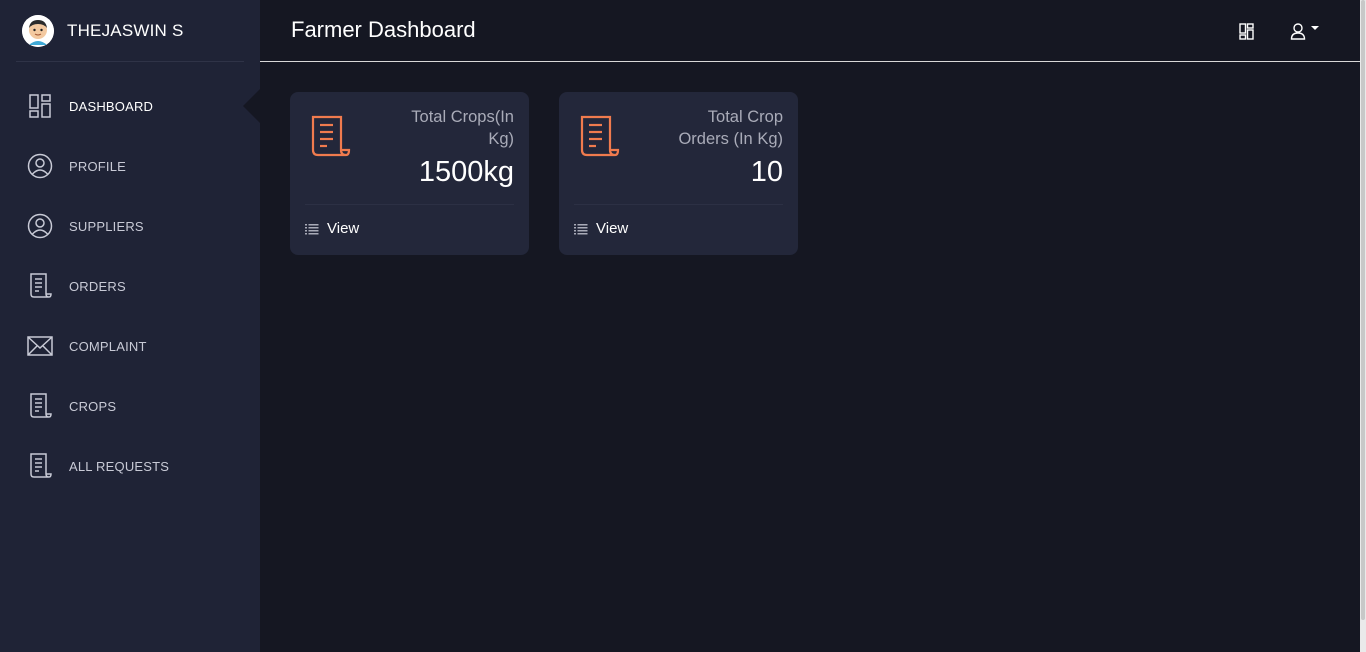 The width and height of the screenshot is (1366, 652). I want to click on page-title: Farmer Dashboard, so click(383, 29).